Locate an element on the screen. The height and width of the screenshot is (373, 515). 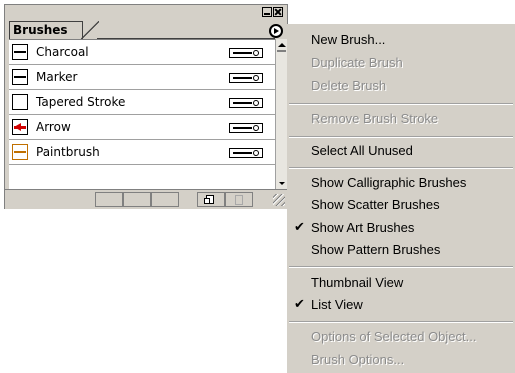
paintbrush-brush-icon is located at coordinates (20, 152).